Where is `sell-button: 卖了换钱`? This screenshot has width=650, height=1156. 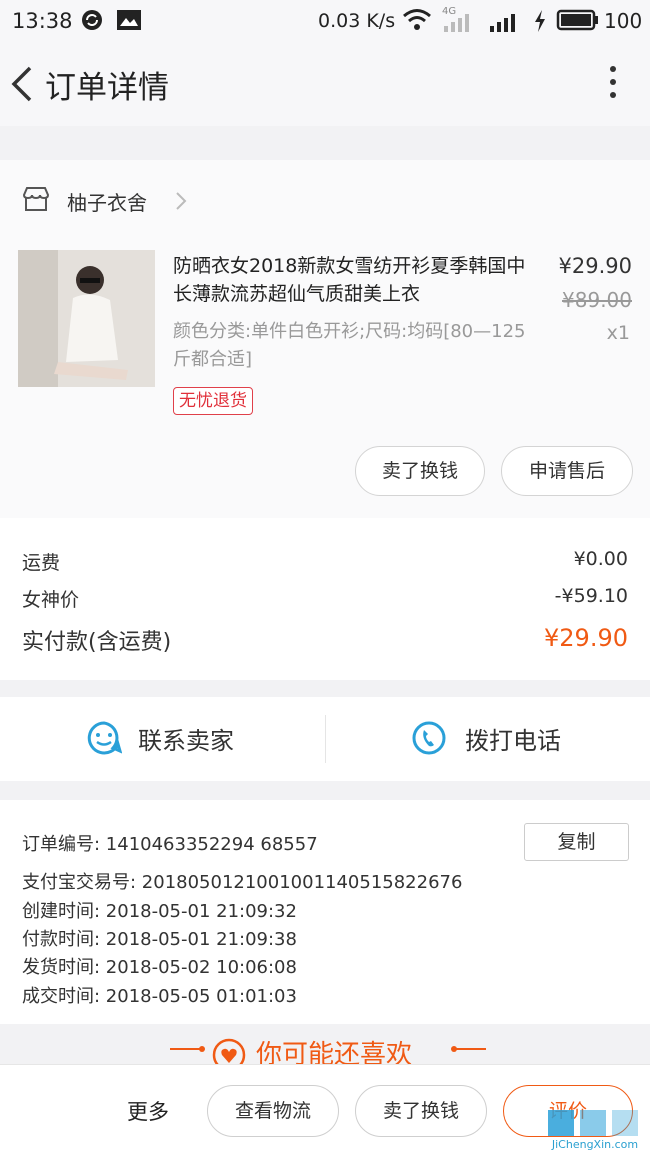 sell-button: 卖了换钱 is located at coordinates (420, 471).